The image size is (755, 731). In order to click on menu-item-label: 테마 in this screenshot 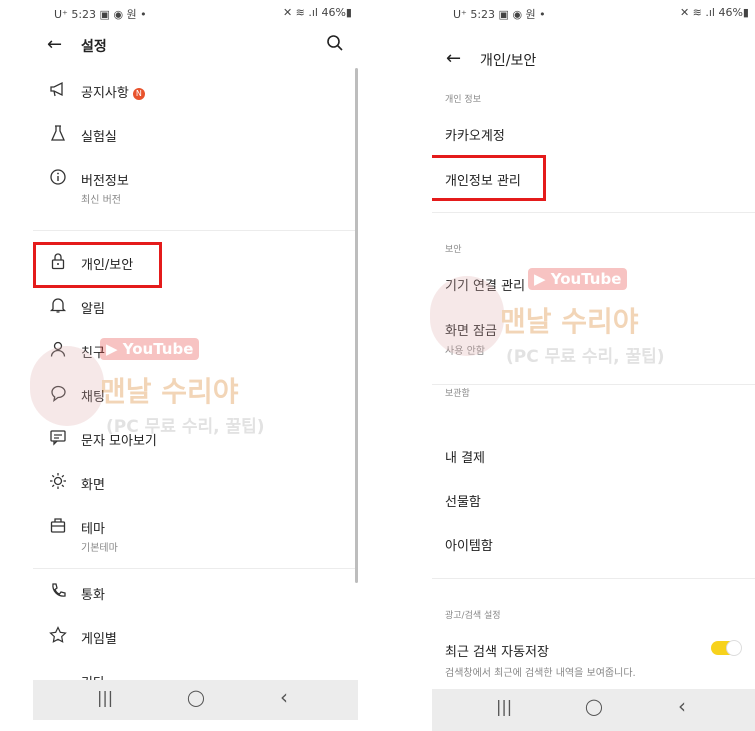, I will do `click(93, 529)`.